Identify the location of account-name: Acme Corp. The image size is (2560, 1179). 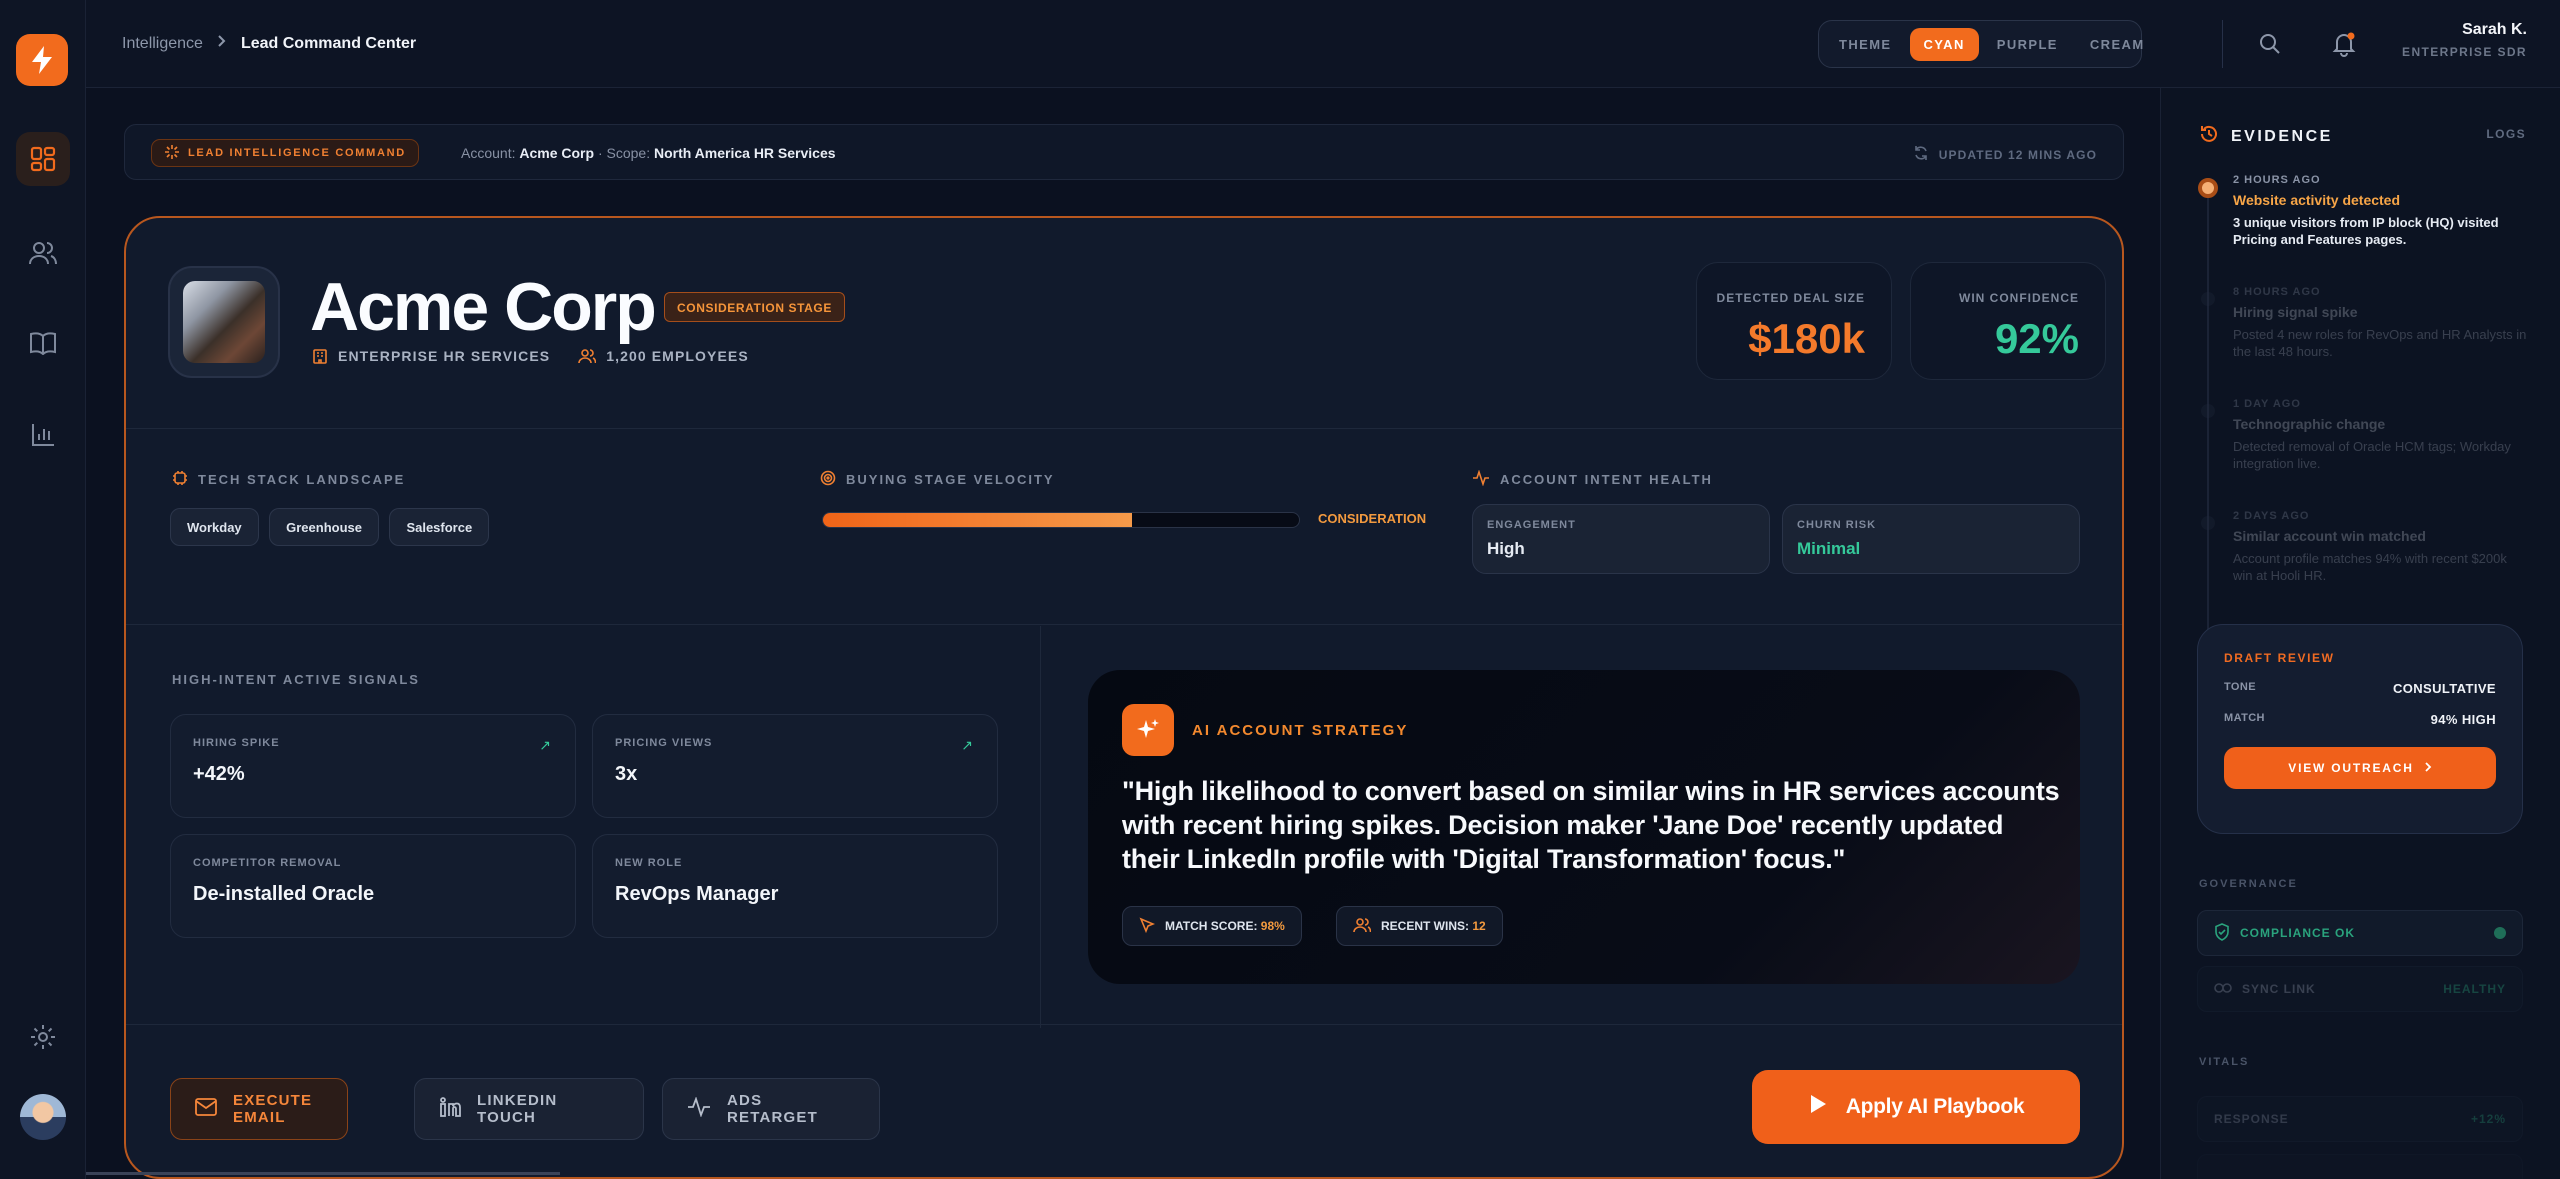
(557, 153).